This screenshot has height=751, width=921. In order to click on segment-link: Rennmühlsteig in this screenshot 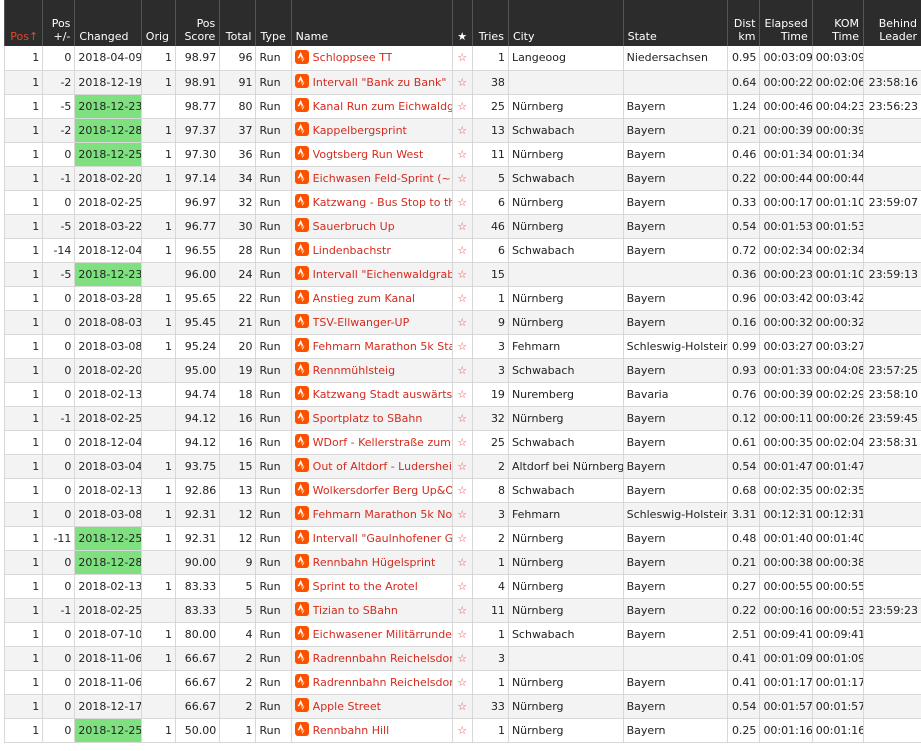, I will do `click(354, 370)`.